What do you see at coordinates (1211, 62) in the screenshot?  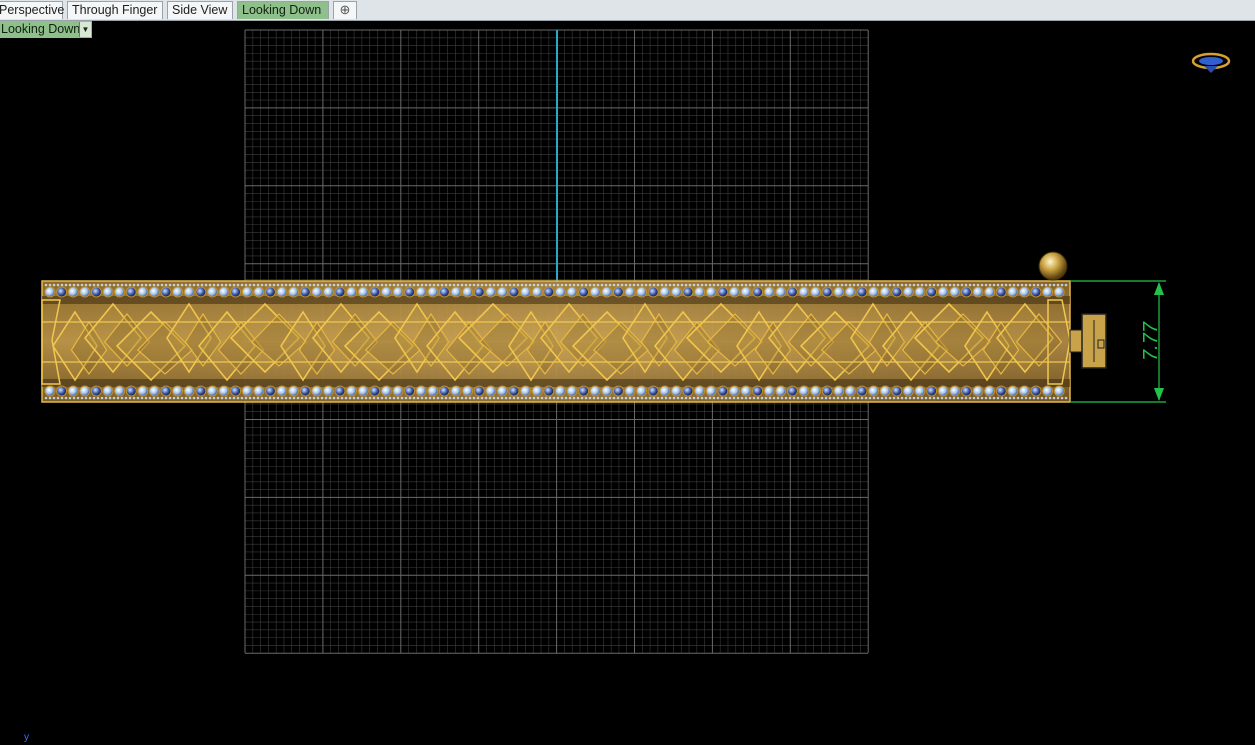 I see `view-navigation-widget-icon` at bounding box center [1211, 62].